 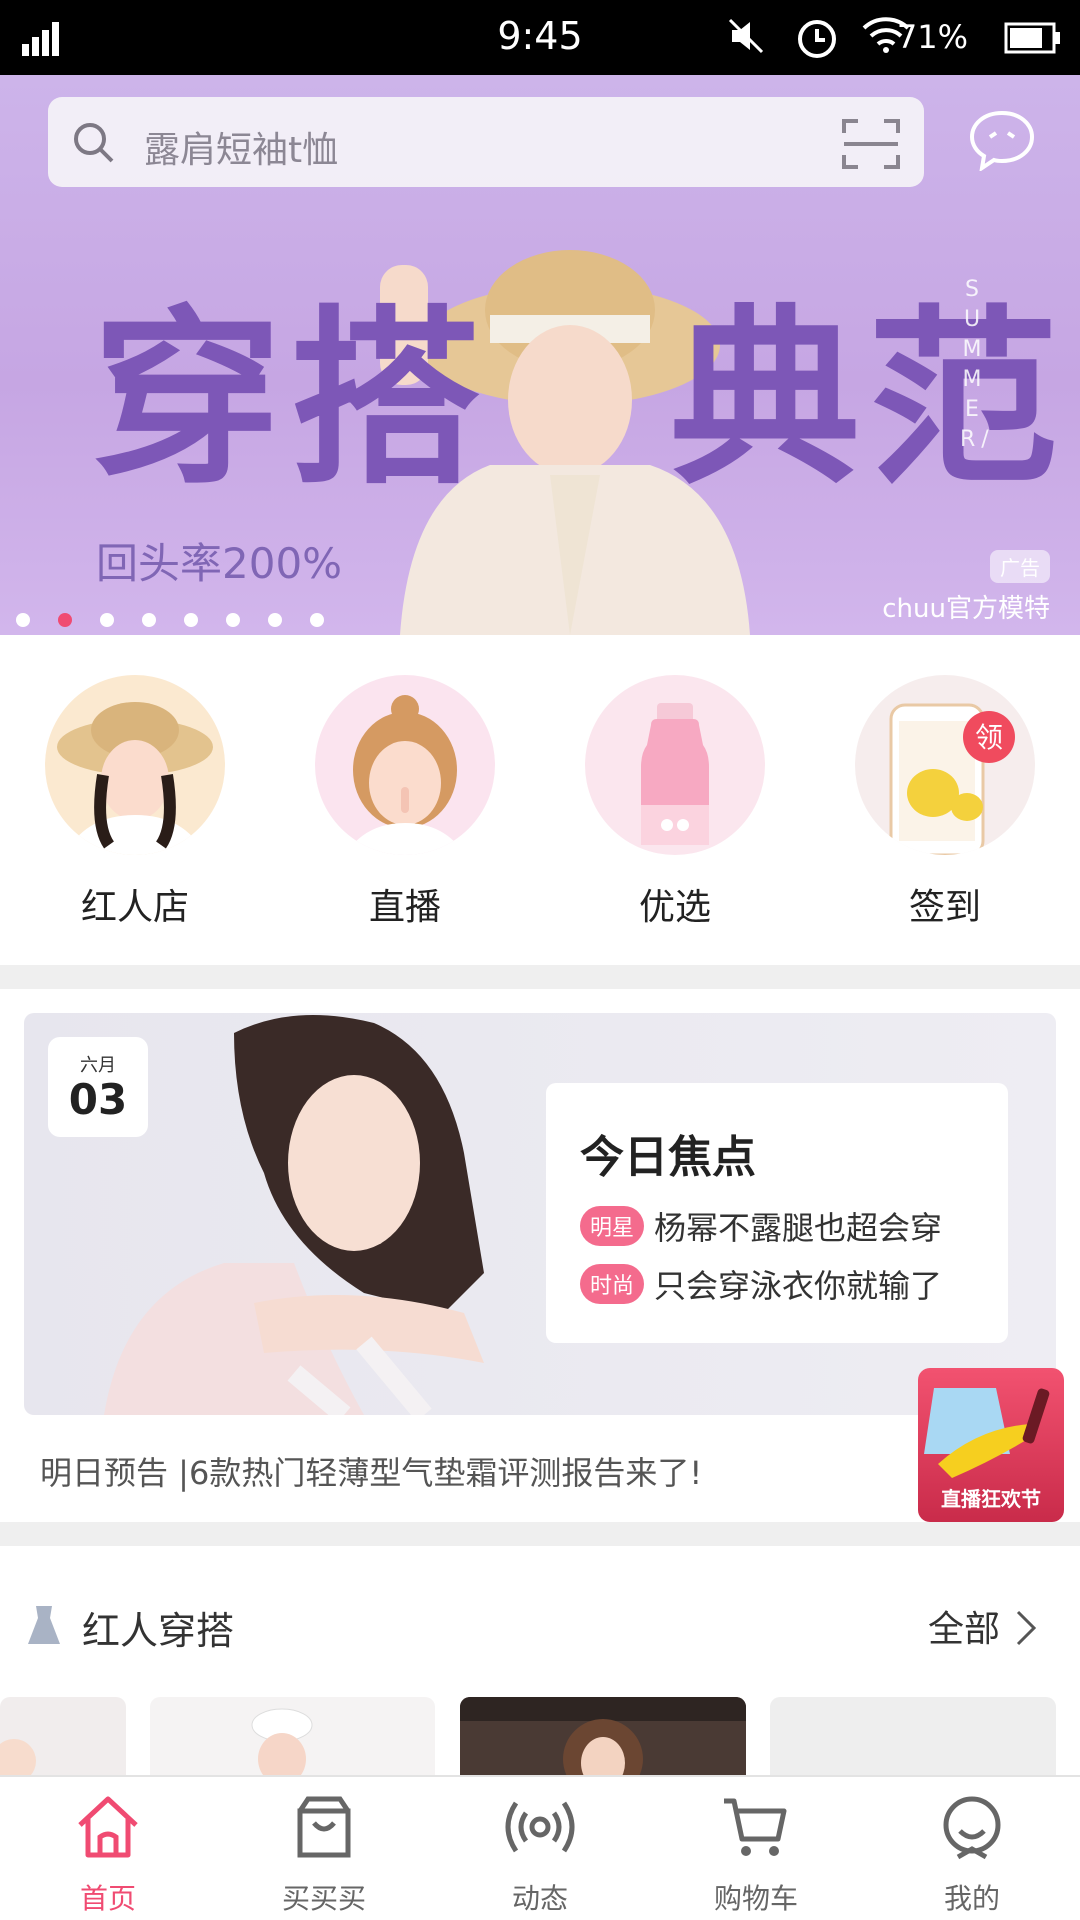 What do you see at coordinates (324, 1827) in the screenshot?
I see `shopping-bag-icon` at bounding box center [324, 1827].